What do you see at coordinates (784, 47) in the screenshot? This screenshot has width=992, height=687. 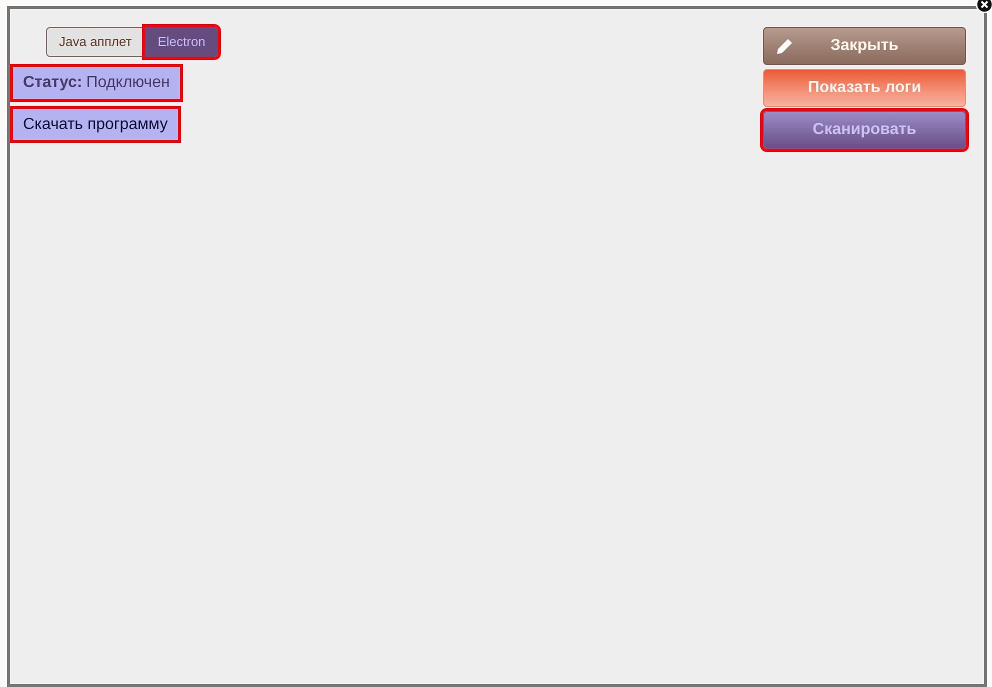 I see `pencil-icon` at bounding box center [784, 47].